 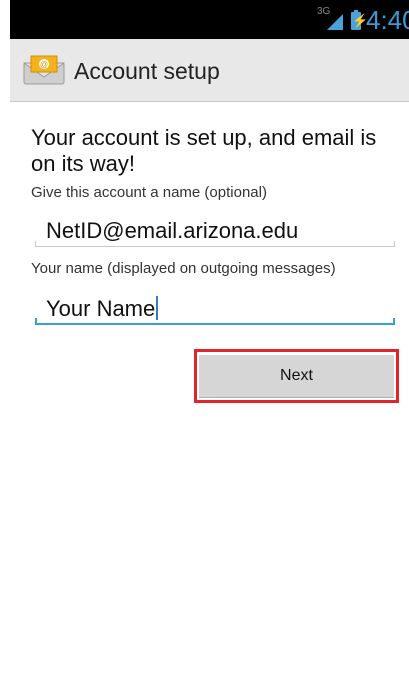 What do you see at coordinates (209, 19) in the screenshot?
I see `status-bar: 3G ⚡ 4:40` at bounding box center [209, 19].